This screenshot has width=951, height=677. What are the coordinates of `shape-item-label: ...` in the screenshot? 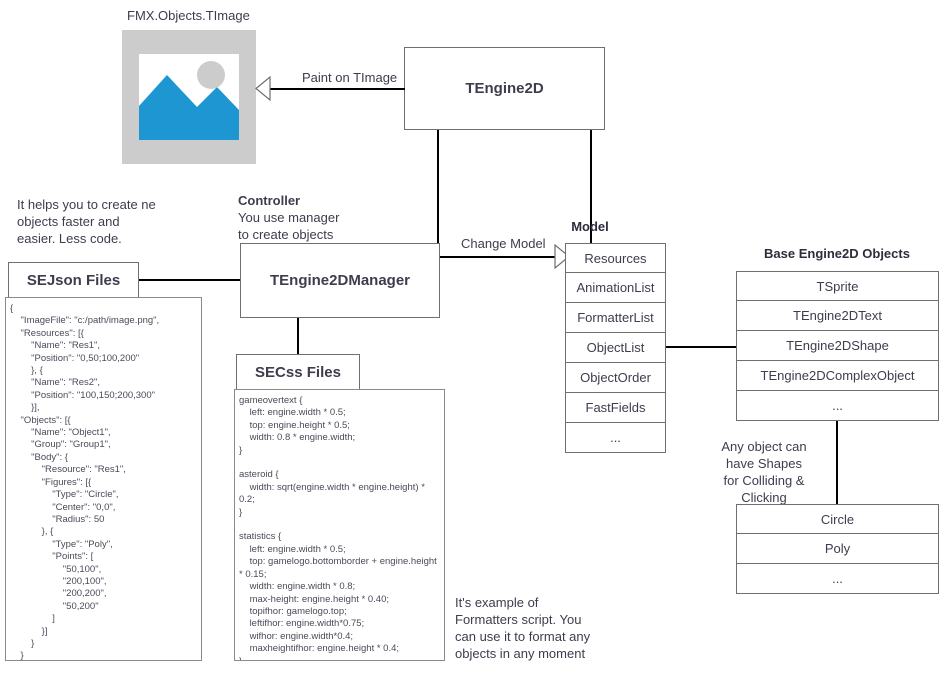 It's located at (837, 578).